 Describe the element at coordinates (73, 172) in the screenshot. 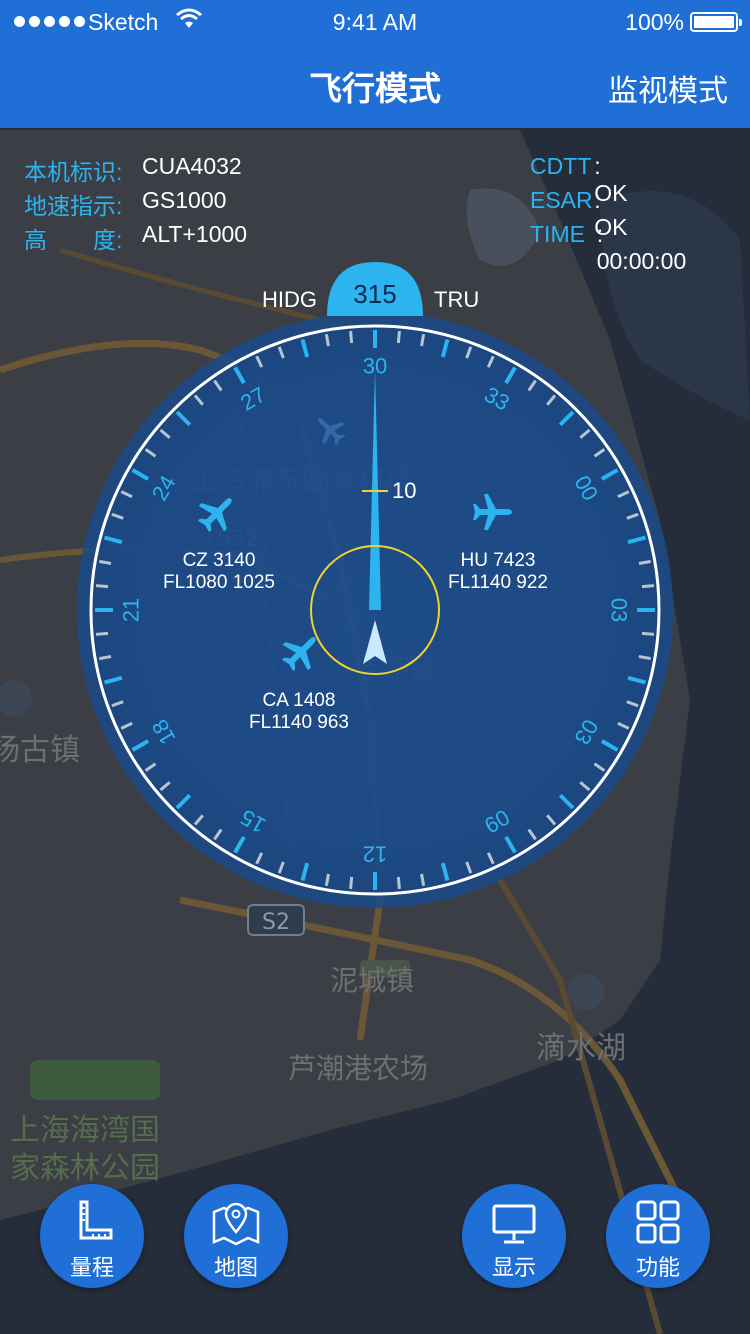

I see `info-label: 本机标识:` at that location.